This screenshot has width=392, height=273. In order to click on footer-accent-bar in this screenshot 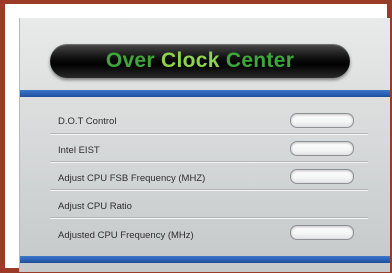, I will do `click(205, 259)`.